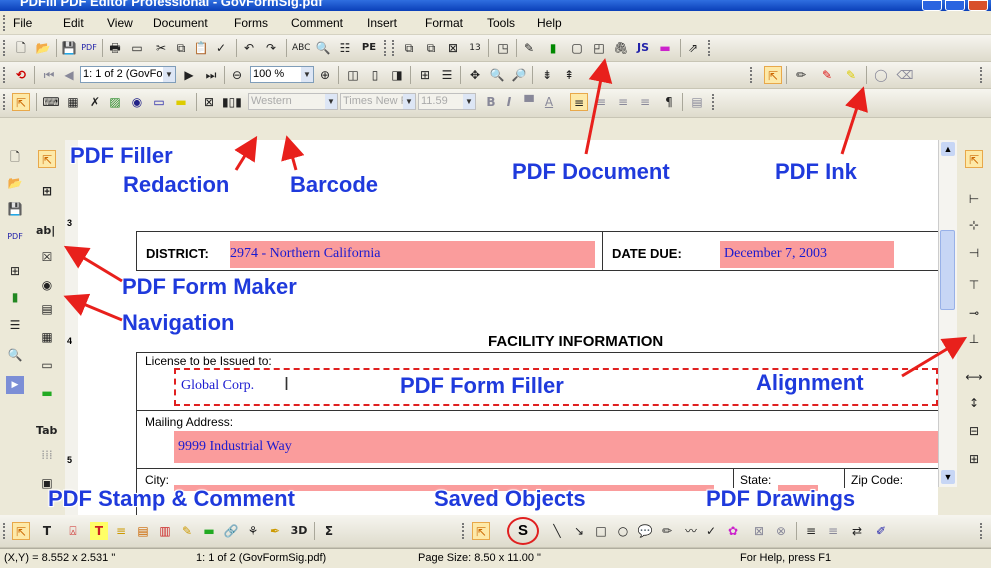 This screenshot has width=991, height=568. What do you see at coordinates (881, 531) in the screenshot?
I see `line-color-icon: ✐` at bounding box center [881, 531].